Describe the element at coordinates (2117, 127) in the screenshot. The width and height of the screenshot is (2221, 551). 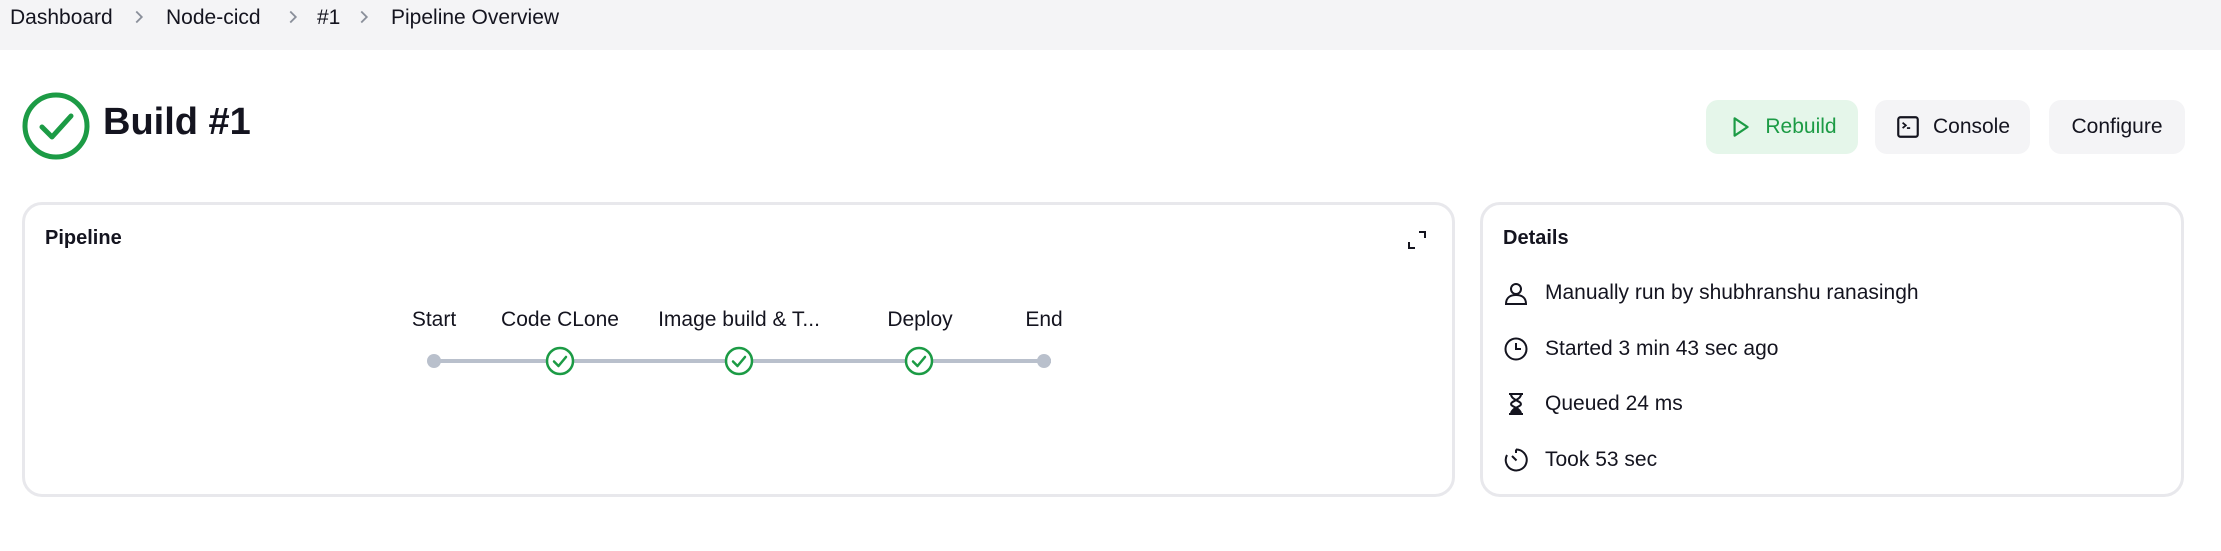
I see `configure-button: Configure` at that location.